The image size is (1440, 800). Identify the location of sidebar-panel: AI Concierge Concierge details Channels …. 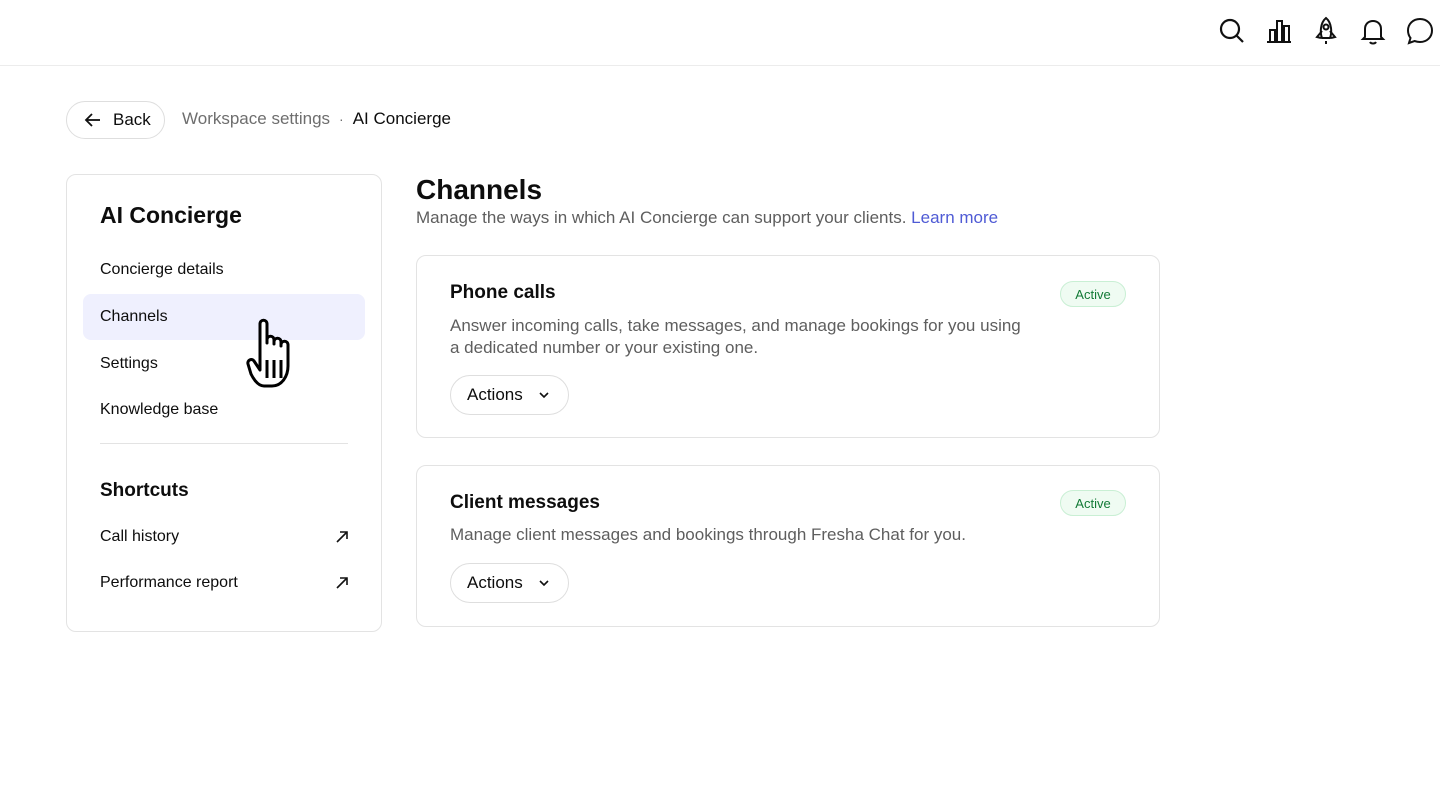
(224, 403).